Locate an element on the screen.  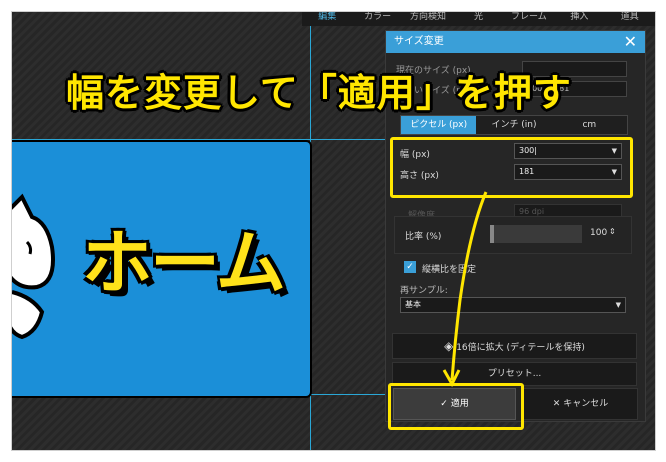
headline-annotation: 幅を変更して「適用」を押す is located at coordinates (319, 93).